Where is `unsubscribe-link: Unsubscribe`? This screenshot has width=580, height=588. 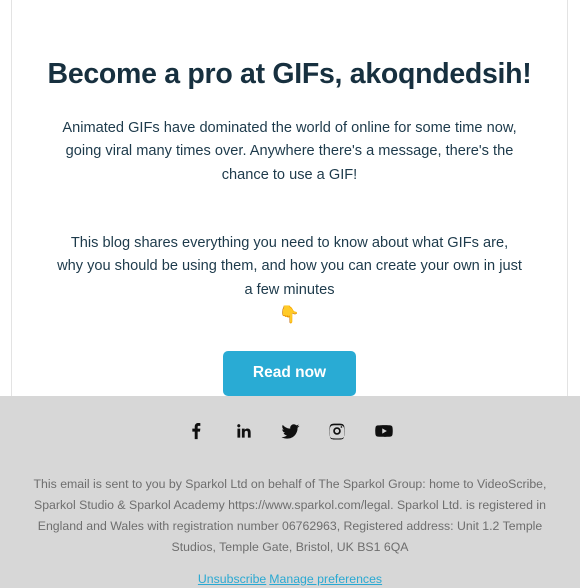 unsubscribe-link: Unsubscribe is located at coordinates (232, 579).